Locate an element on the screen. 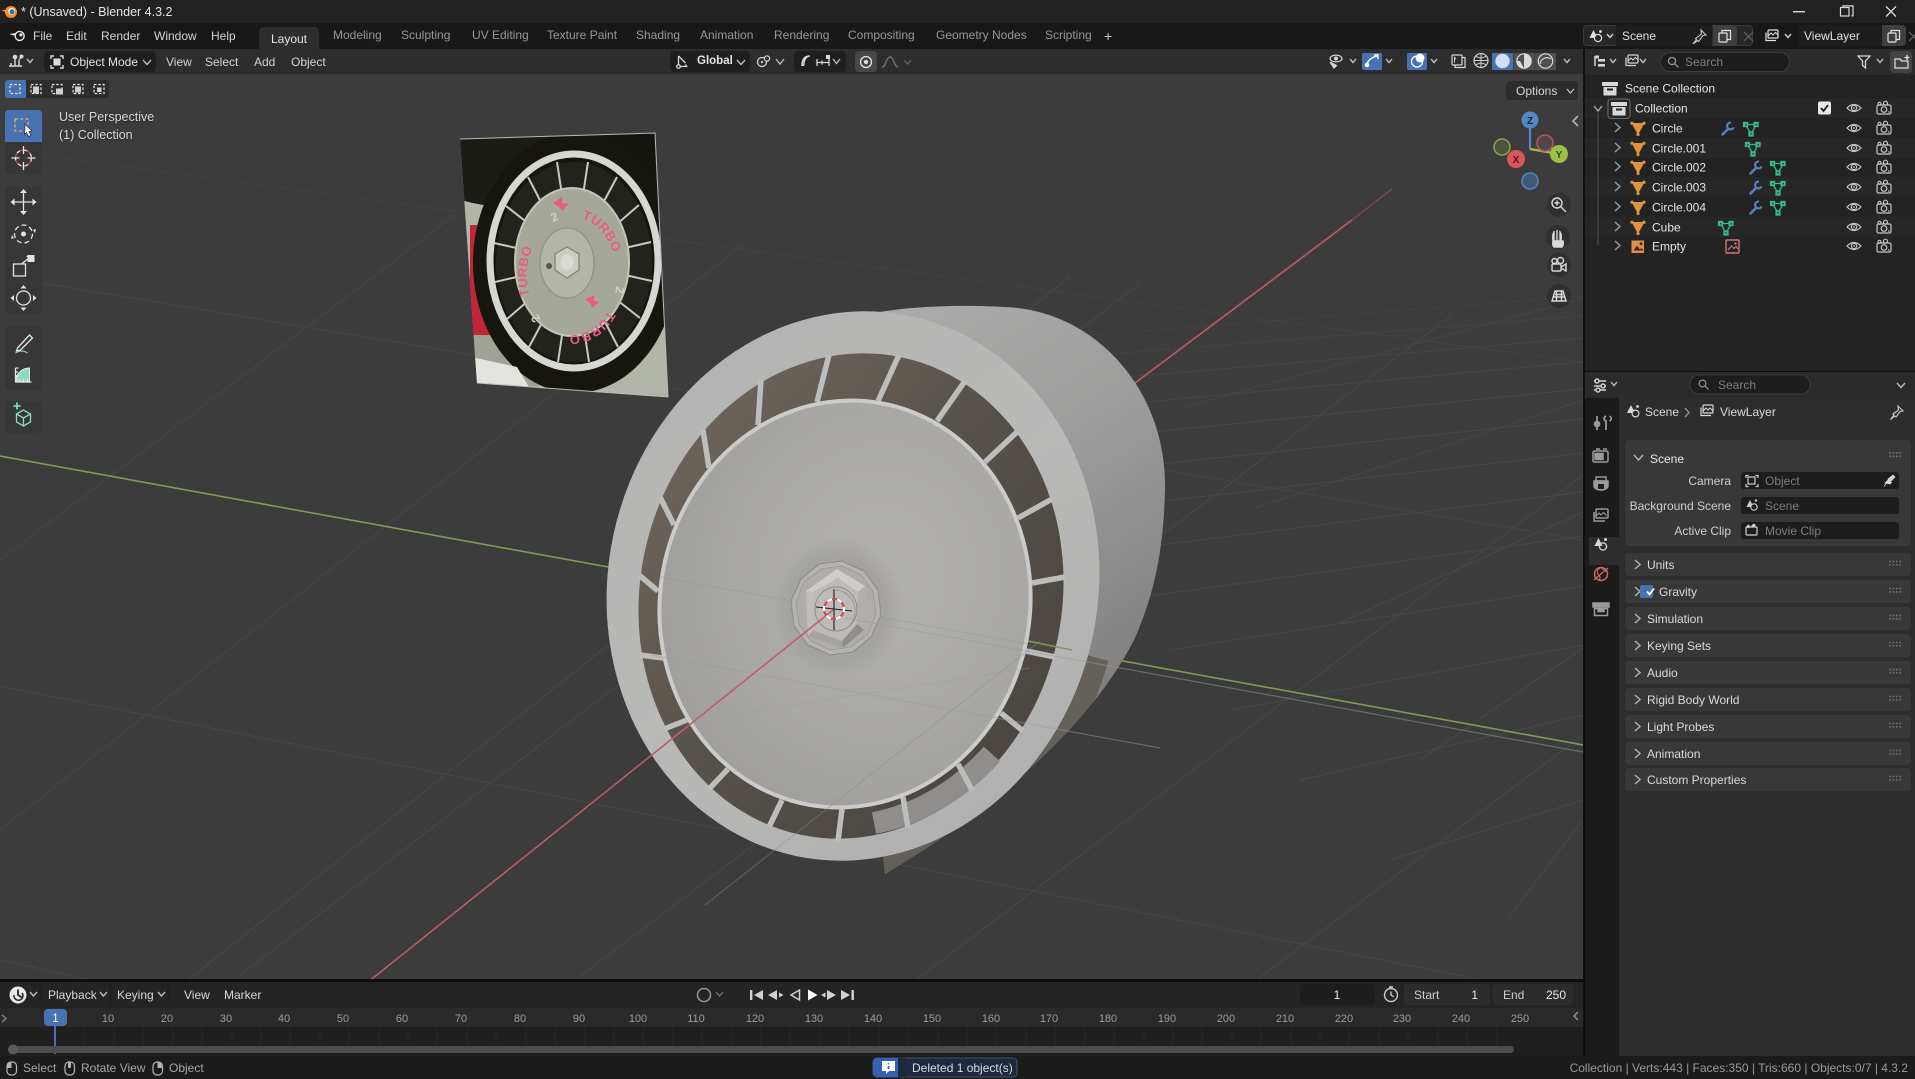 This screenshot has height=1079, width=1915. svg-text: 20 is located at coordinates (167, 1019).